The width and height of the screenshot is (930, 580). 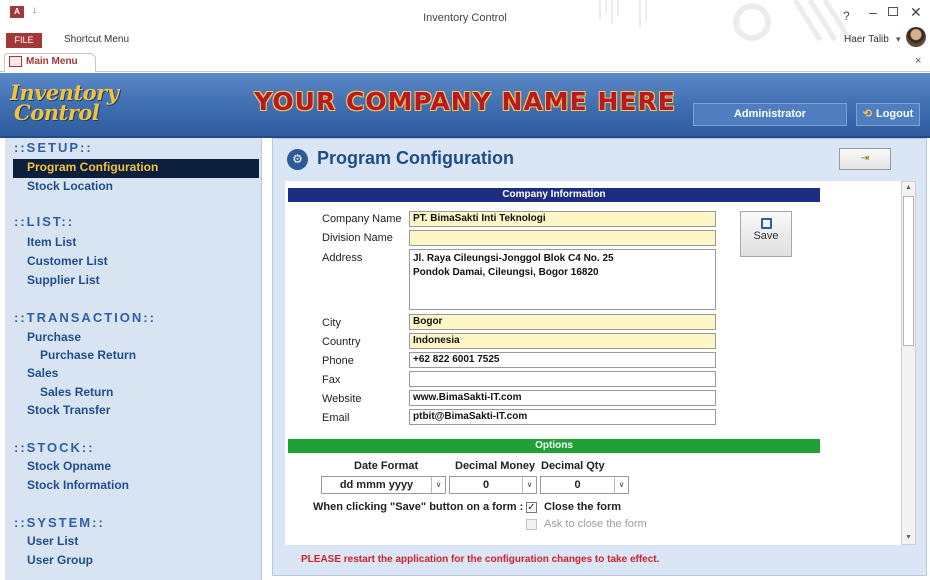 What do you see at coordinates (54, 447) in the screenshot?
I see `sidebar-section-stock: ::STOCK::` at bounding box center [54, 447].